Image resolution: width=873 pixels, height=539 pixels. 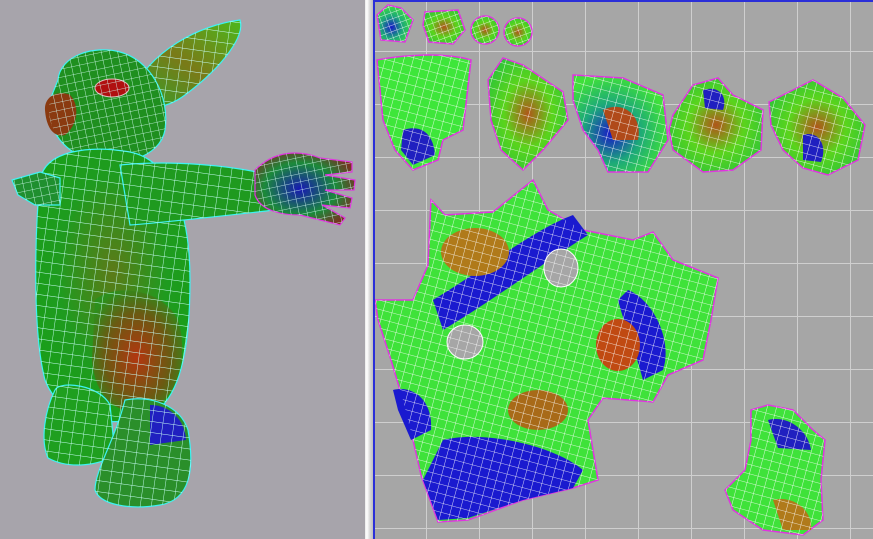 What do you see at coordinates (369, 269) in the screenshot?
I see `pane-splitter` at bounding box center [369, 269].